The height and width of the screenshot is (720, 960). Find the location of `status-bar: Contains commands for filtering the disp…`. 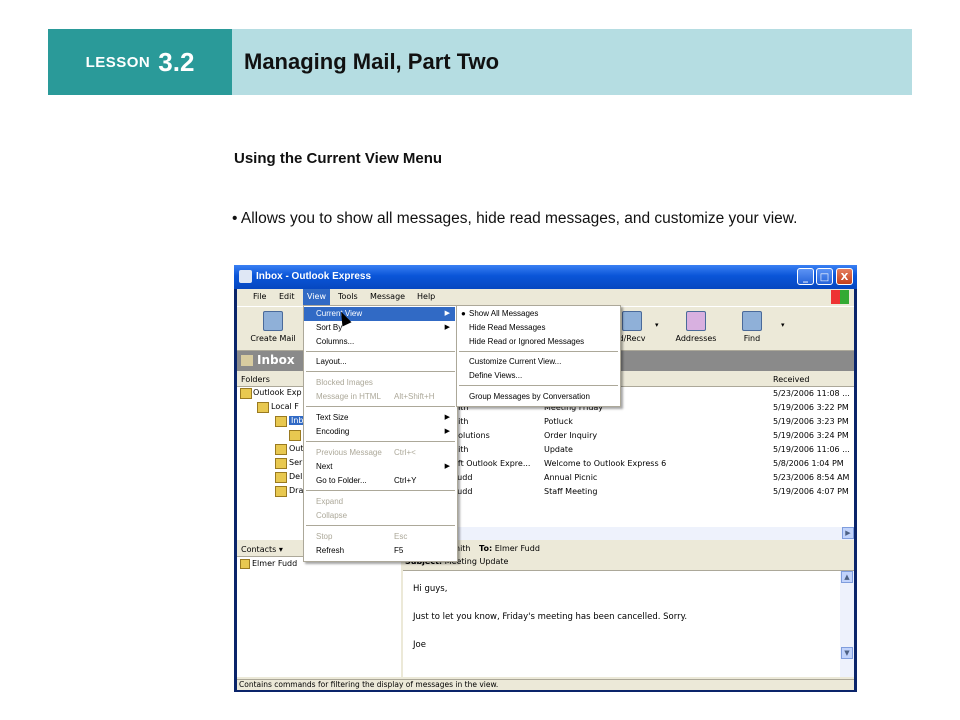

status-bar: Contains commands for filtering the disp… is located at coordinates (545, 684).